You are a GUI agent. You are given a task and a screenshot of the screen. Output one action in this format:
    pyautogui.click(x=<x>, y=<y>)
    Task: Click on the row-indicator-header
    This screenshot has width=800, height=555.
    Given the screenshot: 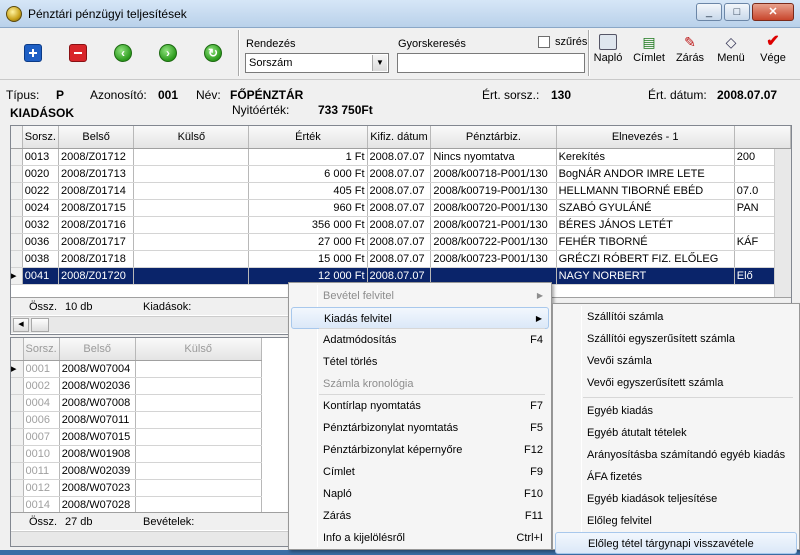 What is the action you would take?
    pyautogui.click(x=17, y=137)
    